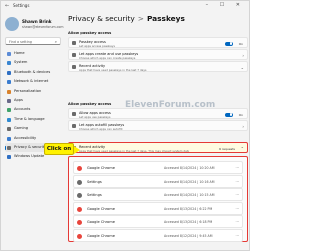 This screenshot has width=320, height=251. I want to click on page-title: Passkeys, so click(165, 18).